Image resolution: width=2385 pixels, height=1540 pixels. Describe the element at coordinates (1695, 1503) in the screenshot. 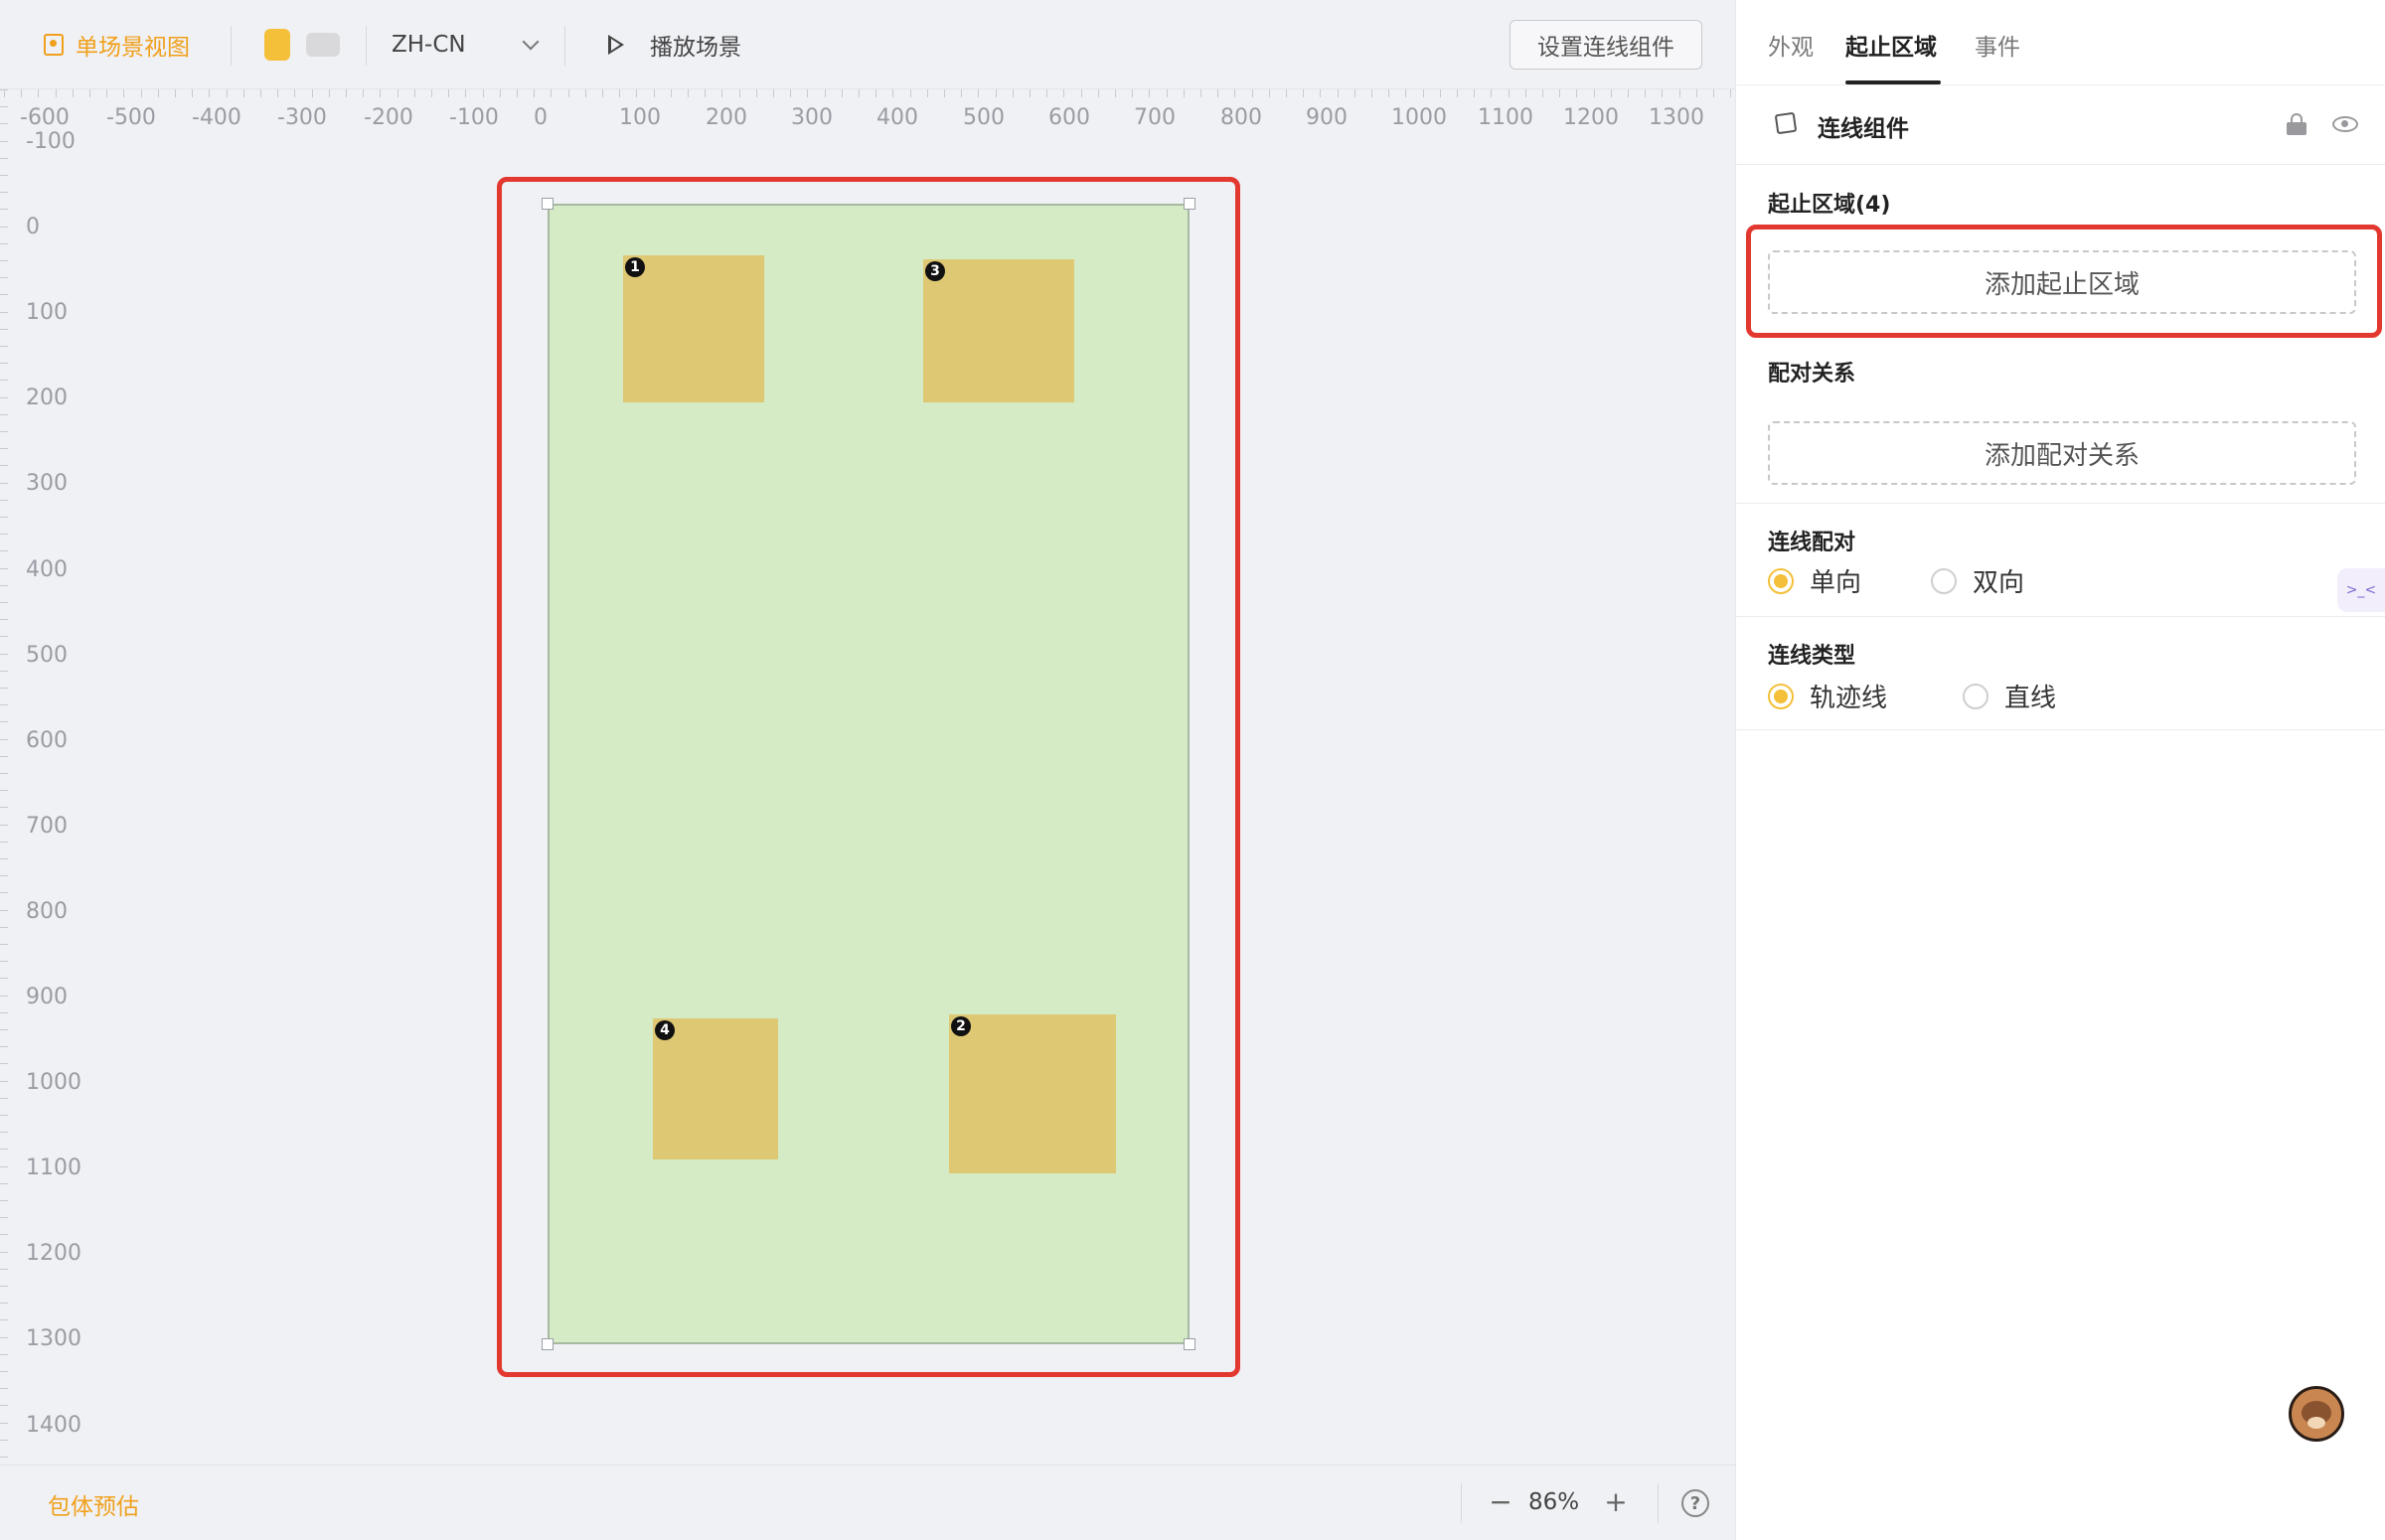

I see `help-icon: ?` at that location.